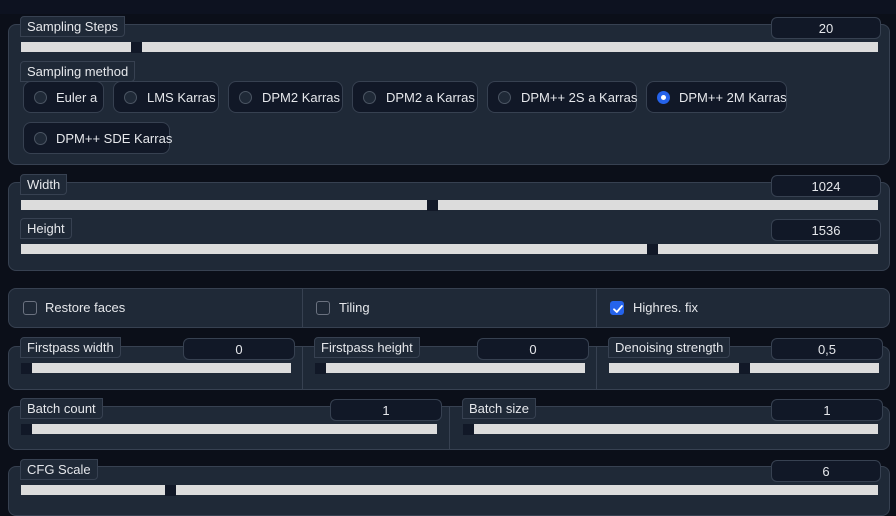 The height and width of the screenshot is (516, 896). Describe the element at coordinates (733, 97) in the screenshot. I see `radio-label: DPM++ 2M Karras` at that location.